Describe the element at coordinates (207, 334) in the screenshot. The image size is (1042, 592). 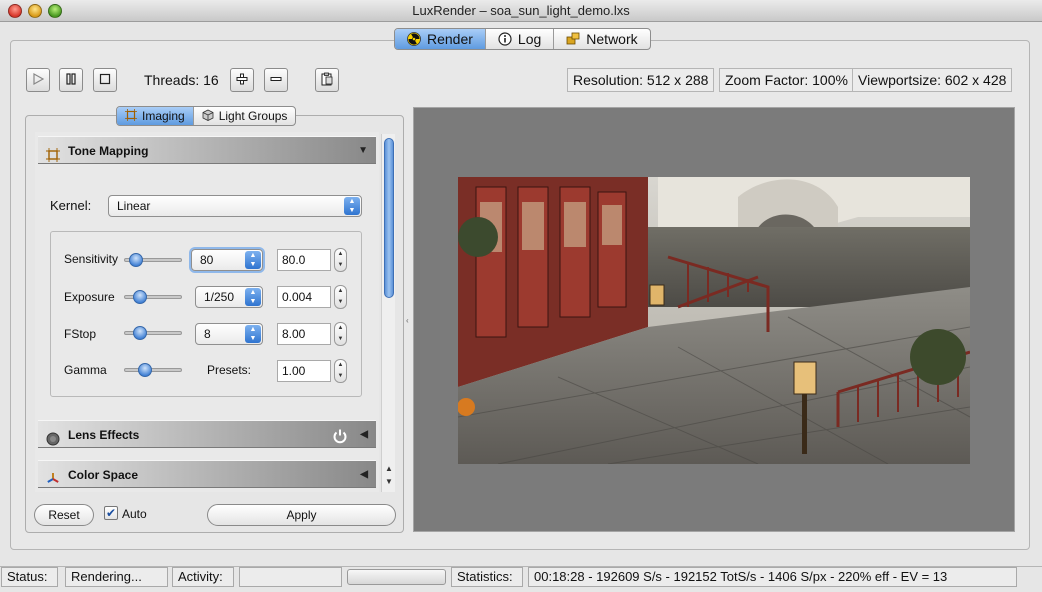
I see `fstop-preset-value: 8` at that location.